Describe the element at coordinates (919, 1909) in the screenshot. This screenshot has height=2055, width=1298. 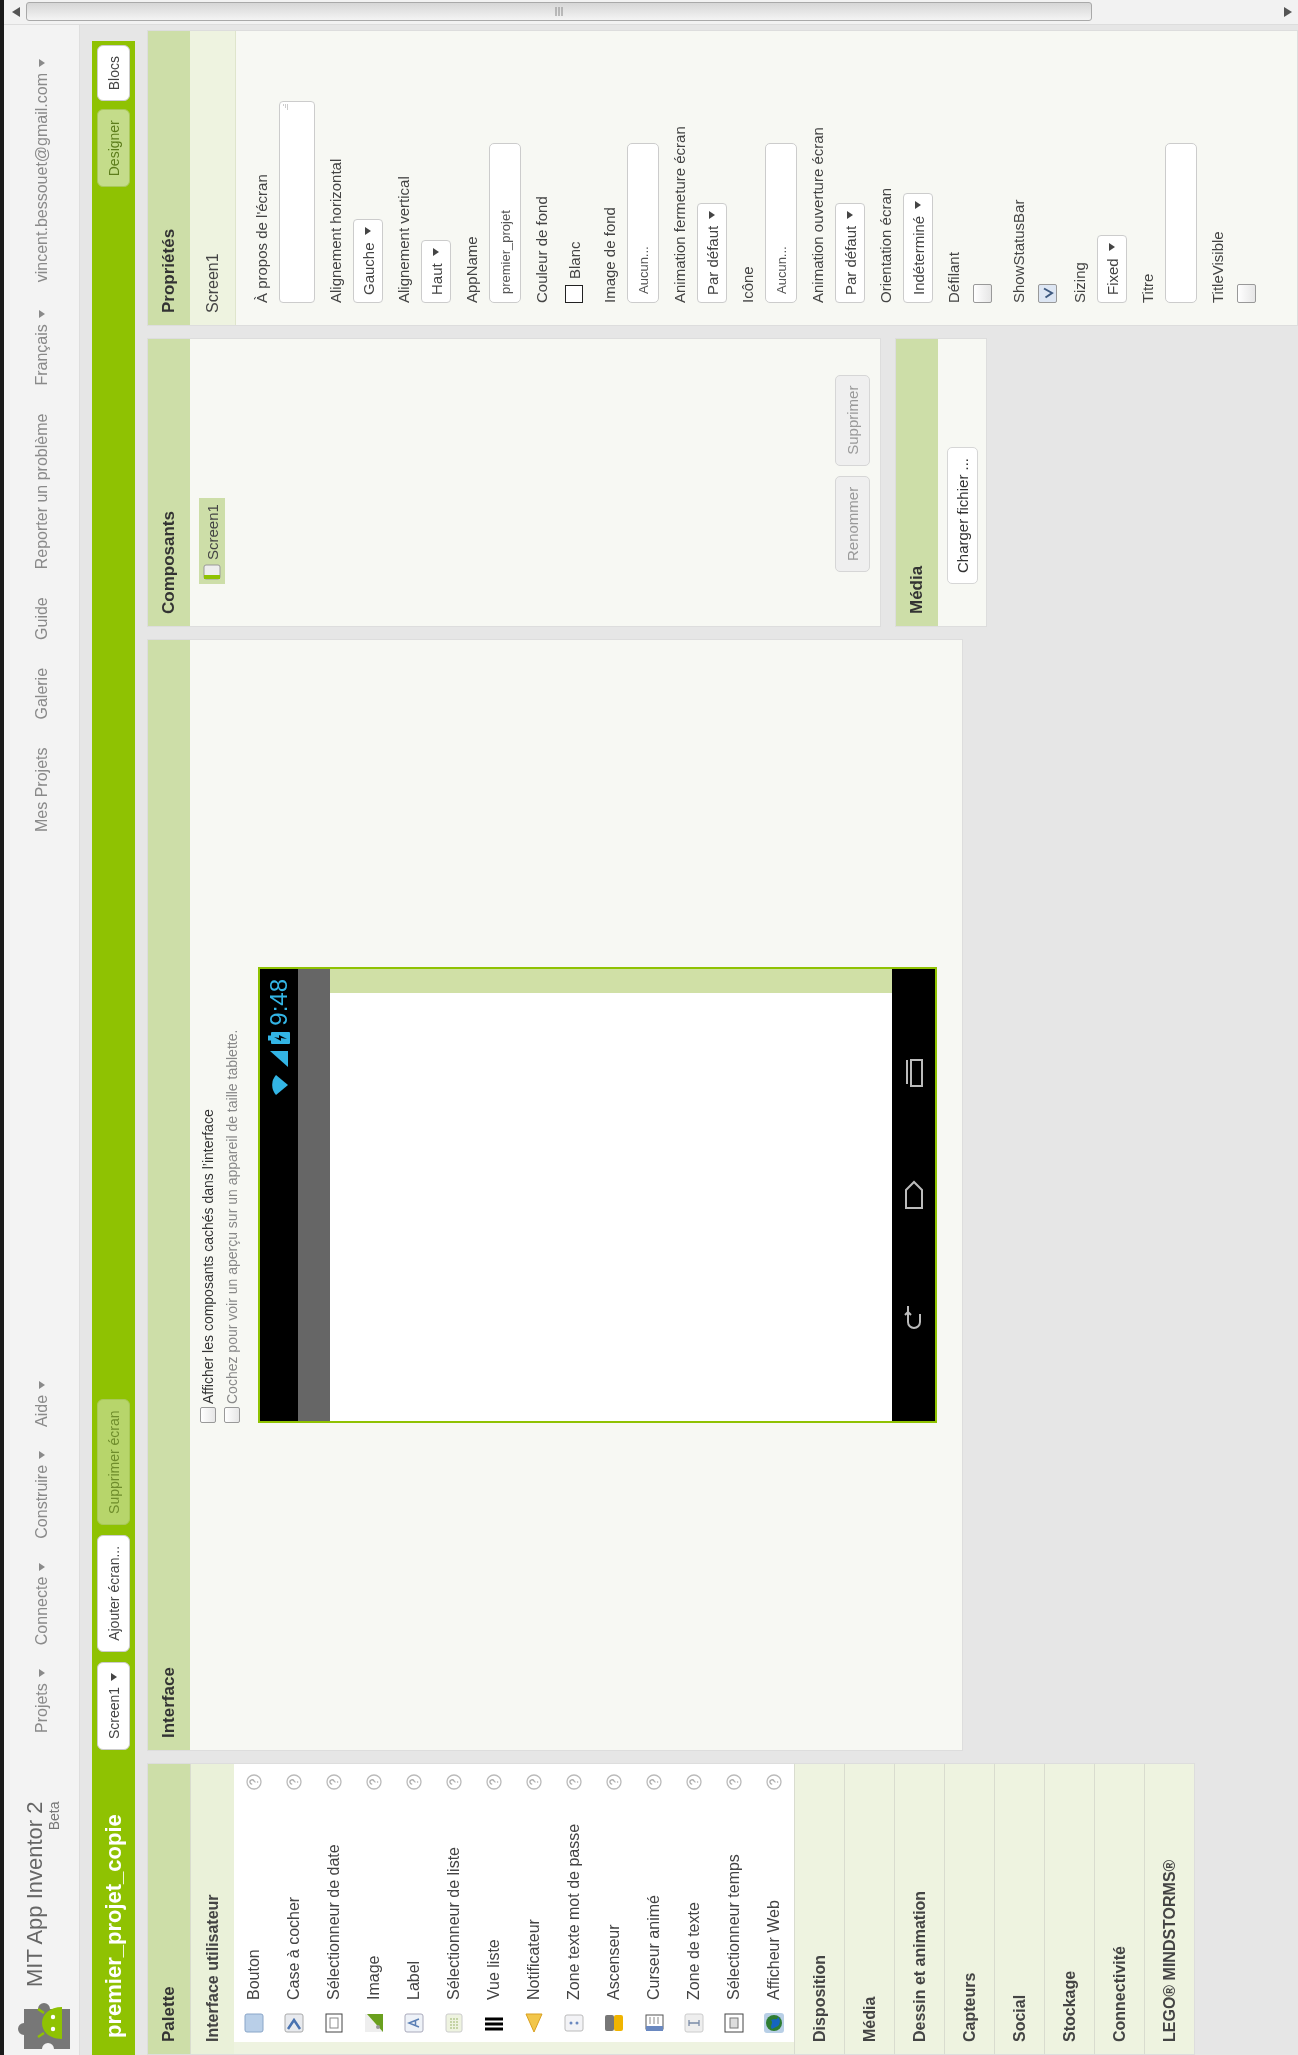
I see `category-header: Dessin et animation` at that location.